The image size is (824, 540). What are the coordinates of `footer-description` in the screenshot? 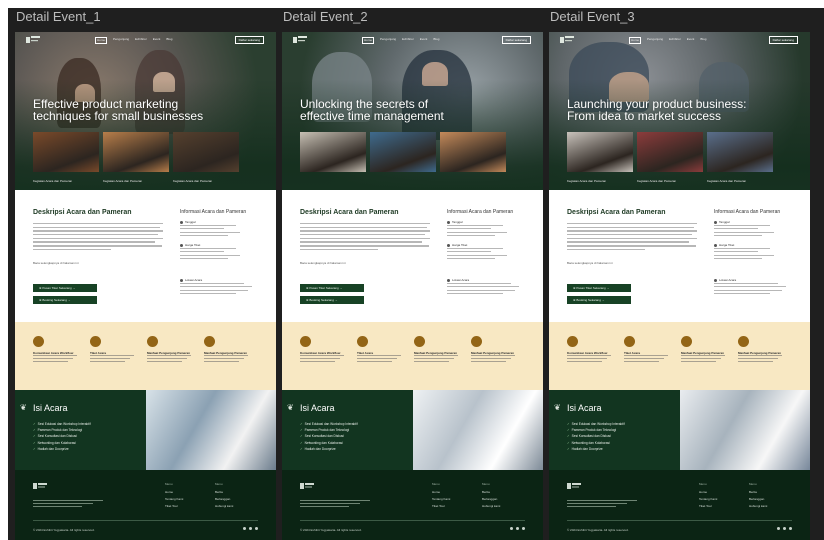 It's located at (602, 504).